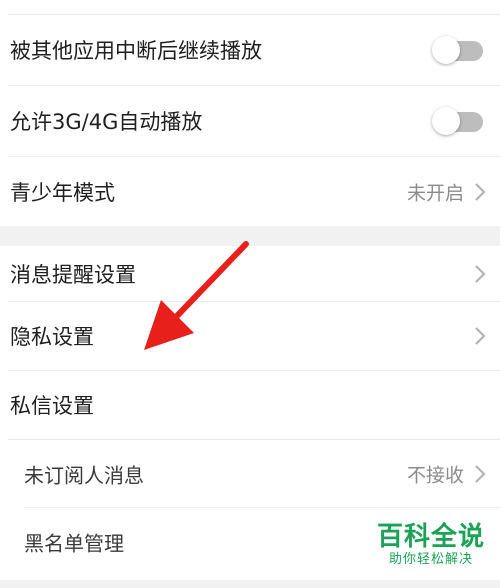 Image resolution: width=500 pixels, height=588 pixels. Describe the element at coordinates (62, 192) in the screenshot. I see `setting-label-teen-mode: 青少年模式` at that location.